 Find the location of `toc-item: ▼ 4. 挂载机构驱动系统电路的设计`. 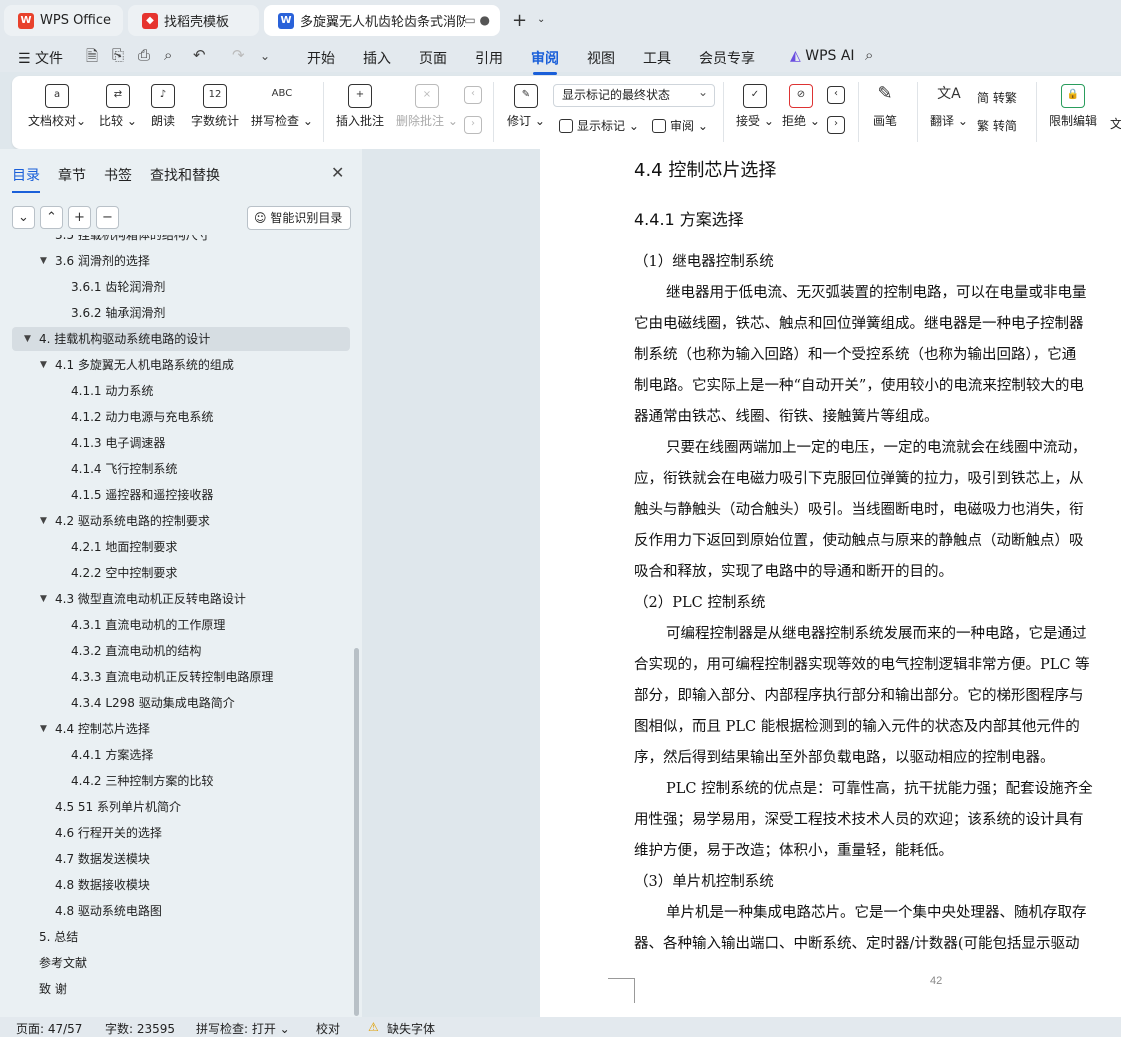

toc-item: ▼ 4. 挂载机构驱动系统电路的设计 is located at coordinates (181, 339).